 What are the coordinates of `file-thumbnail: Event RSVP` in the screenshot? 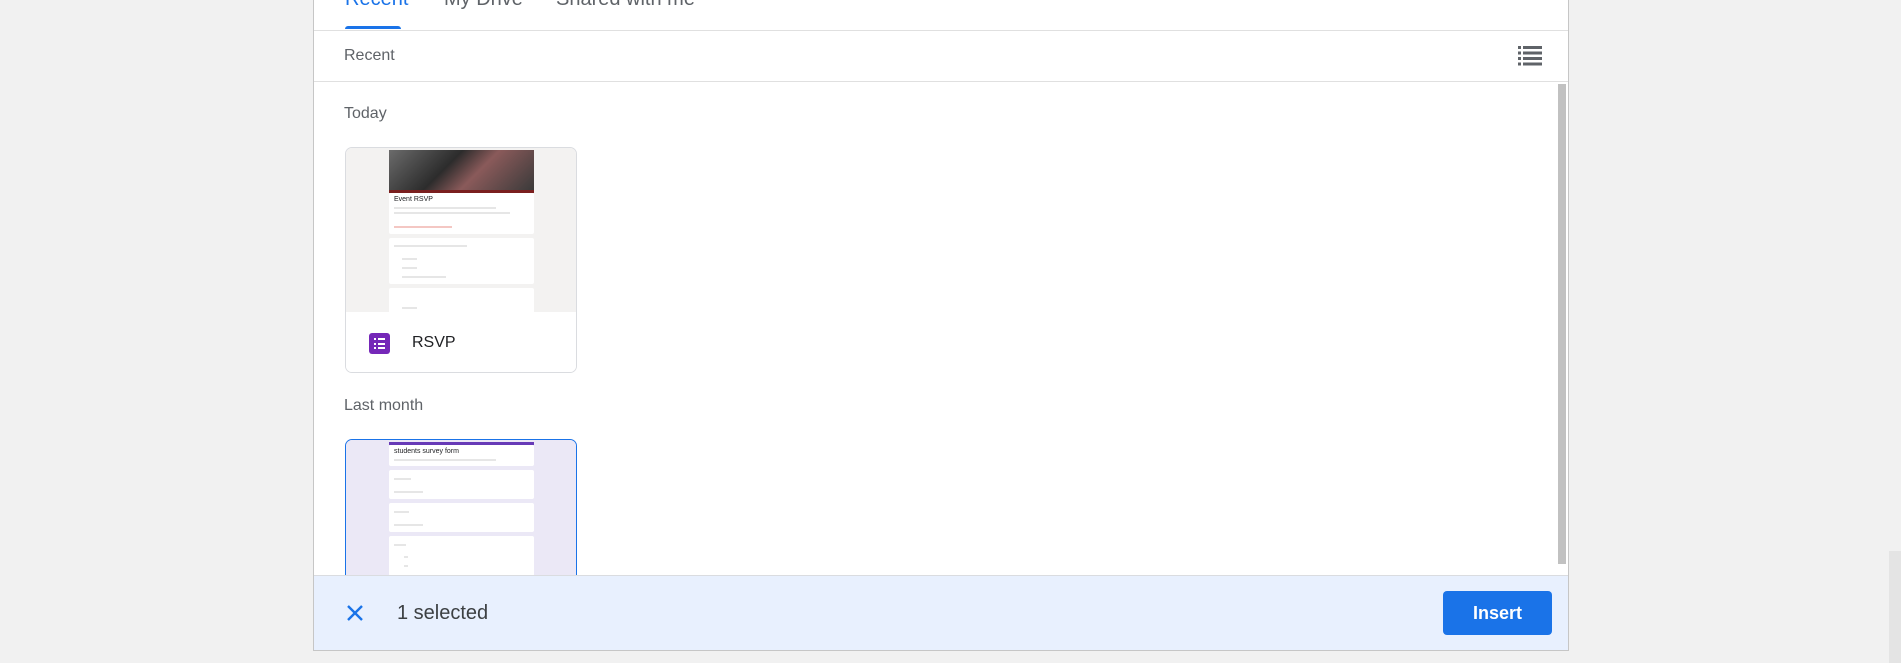 It's located at (461, 233).